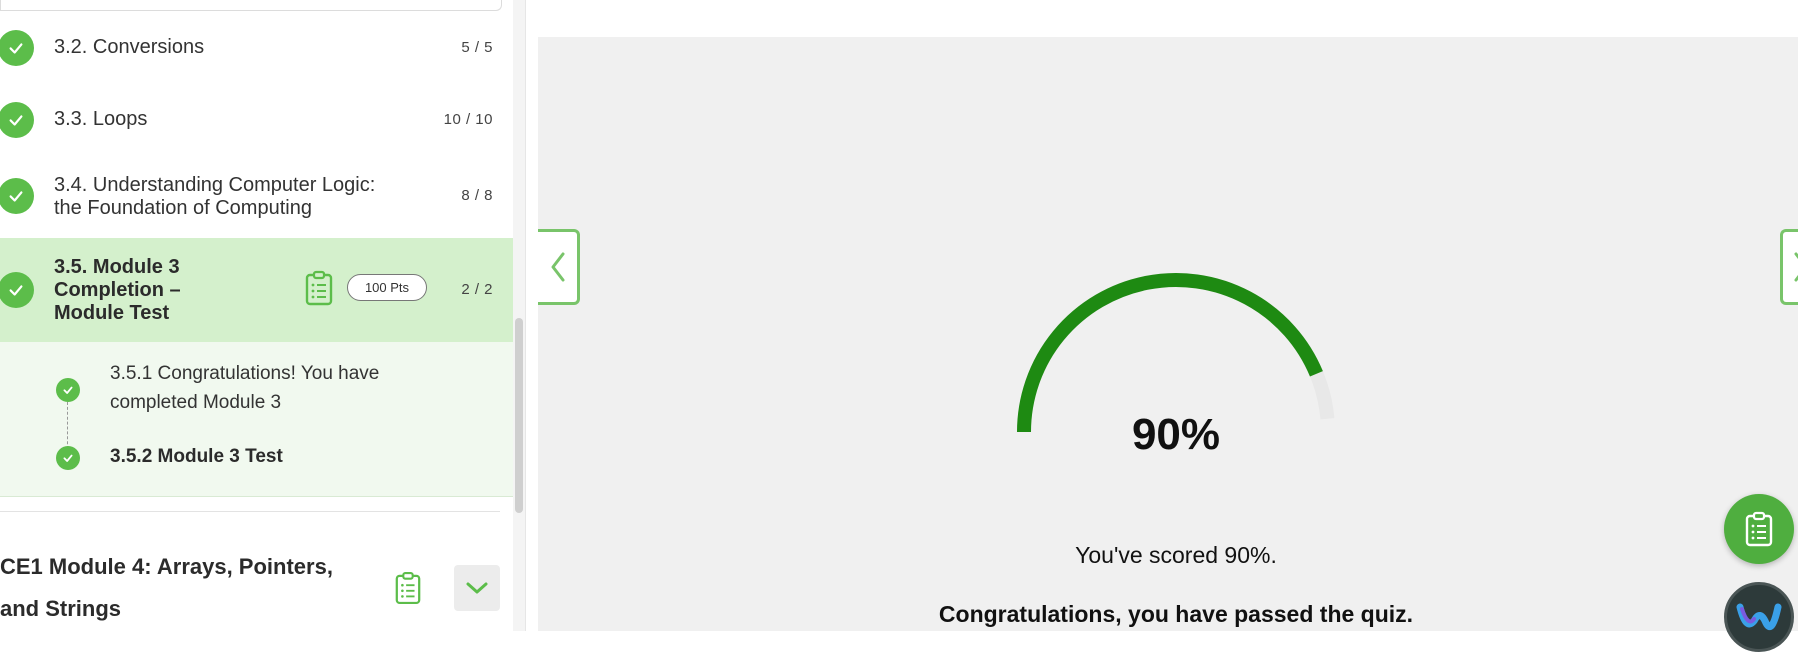 The width and height of the screenshot is (1798, 652). Describe the element at coordinates (183, 208) in the screenshot. I see `lesson-title-line: the Foundation of Computing` at that location.